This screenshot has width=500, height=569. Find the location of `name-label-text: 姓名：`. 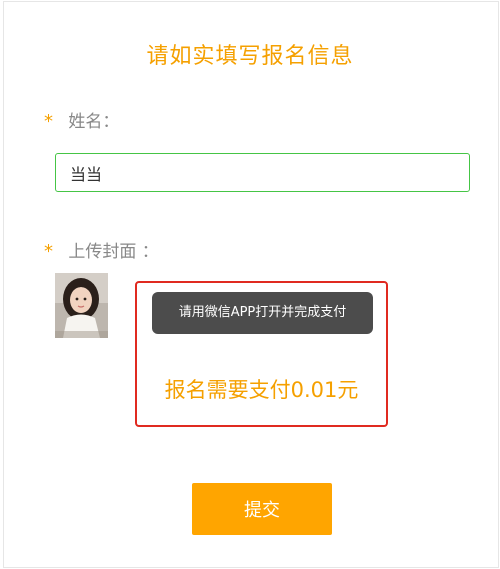

name-label-text: 姓名： is located at coordinates (94, 122).